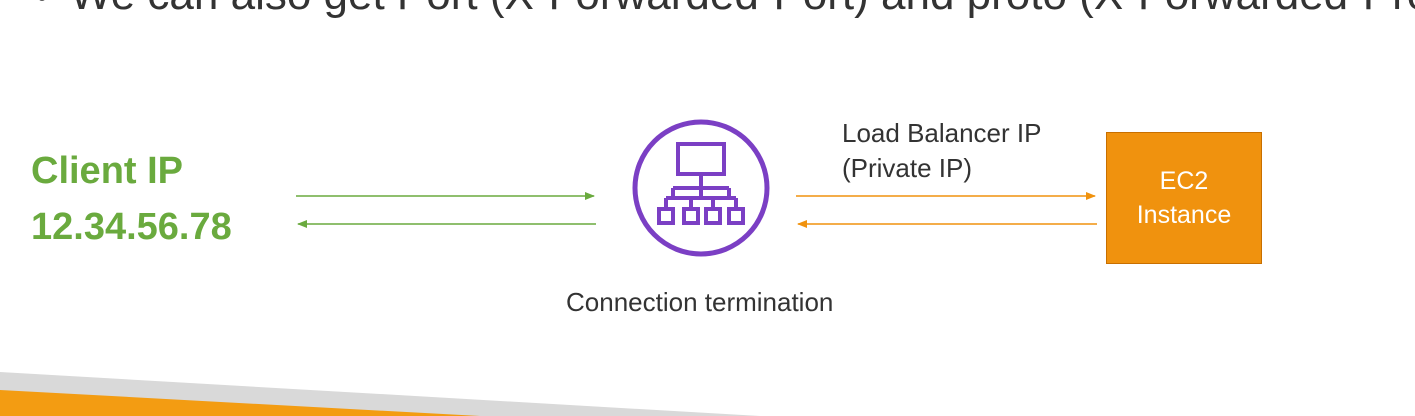 The height and width of the screenshot is (416, 1415). What do you see at coordinates (942, 133) in the screenshot?
I see `load-balancer-ip-line1: Load Balancer IP` at bounding box center [942, 133].